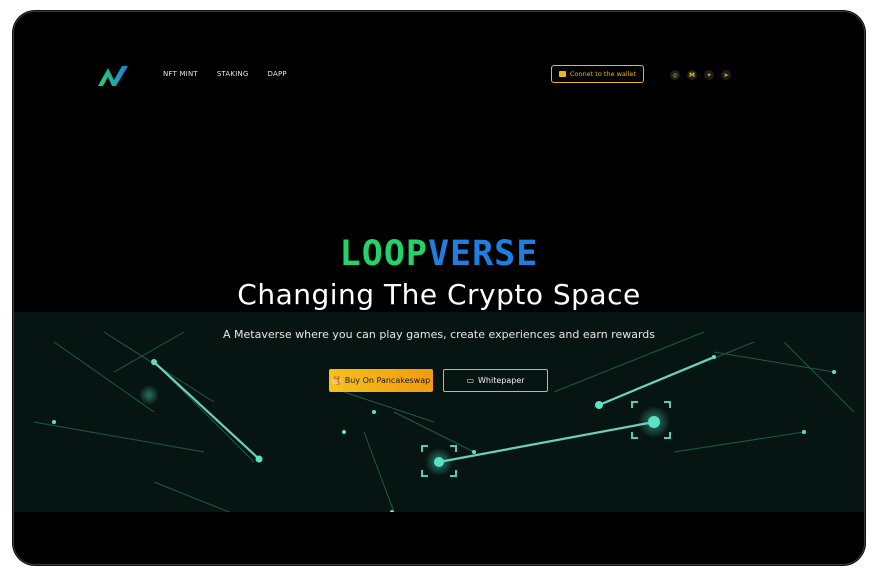 The height and width of the screenshot is (575, 877). I want to click on hero-title: LOOPVERSE, so click(439, 254).